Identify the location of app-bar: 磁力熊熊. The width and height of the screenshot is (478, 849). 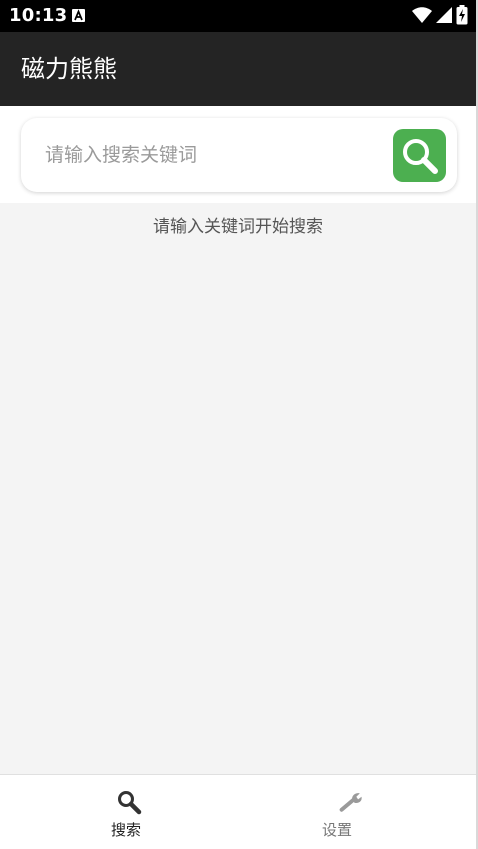
(238, 69).